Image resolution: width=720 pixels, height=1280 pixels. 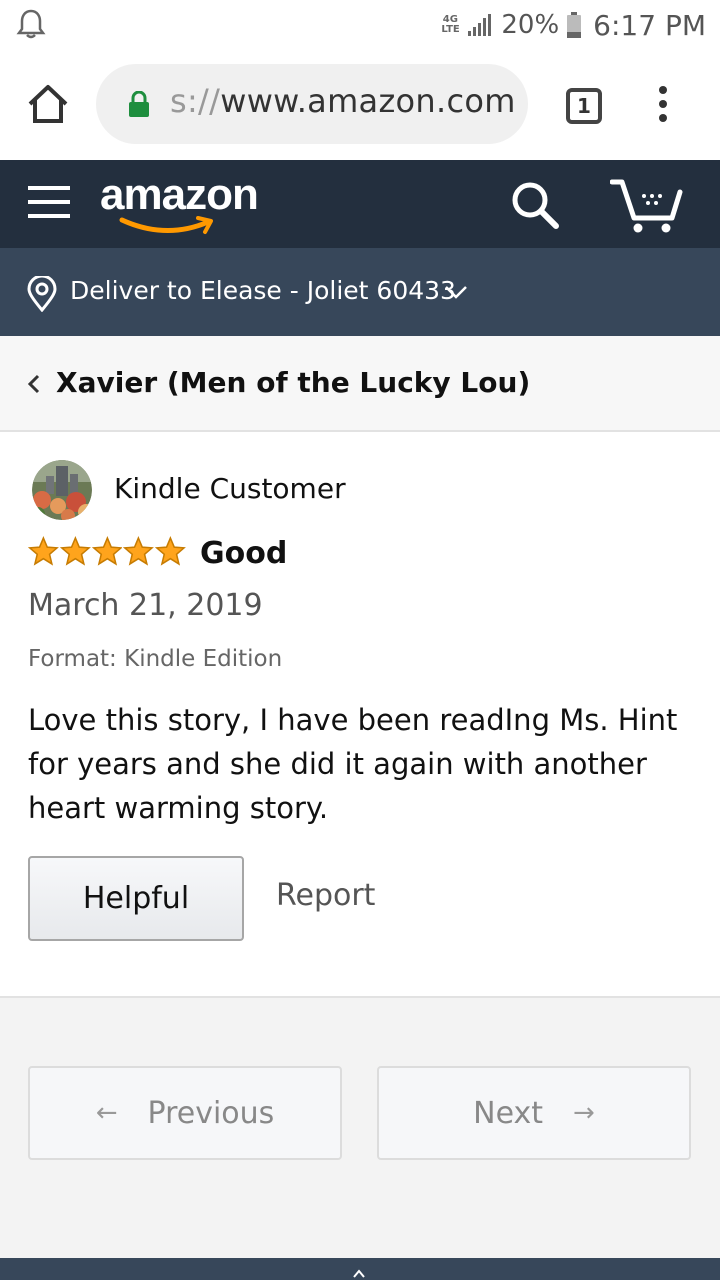 I want to click on review-date: March 21, 2019, so click(x=145, y=605).